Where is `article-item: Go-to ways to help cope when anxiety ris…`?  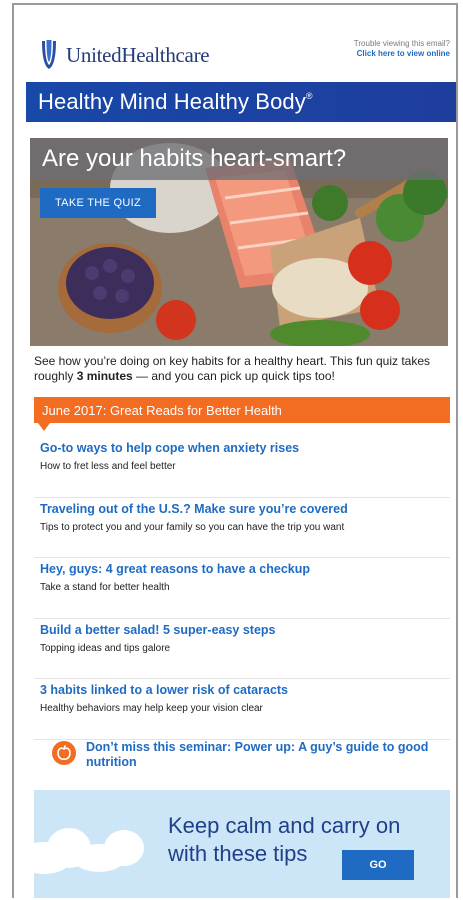 article-item: Go-to ways to help cope when anxiety ris… is located at coordinates (242, 467).